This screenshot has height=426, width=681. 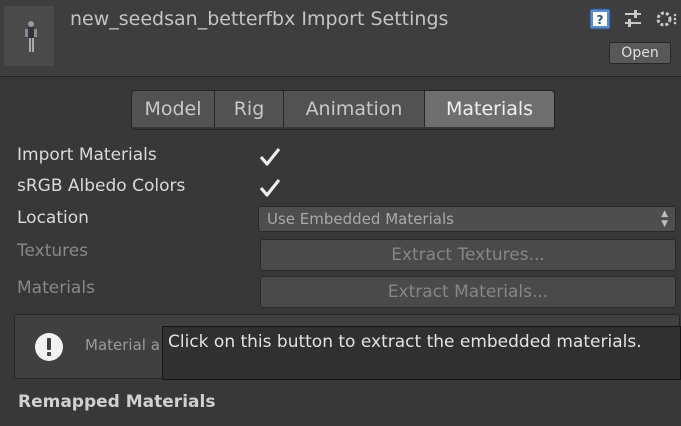 I want to click on location-label: Location, so click(x=53, y=218).